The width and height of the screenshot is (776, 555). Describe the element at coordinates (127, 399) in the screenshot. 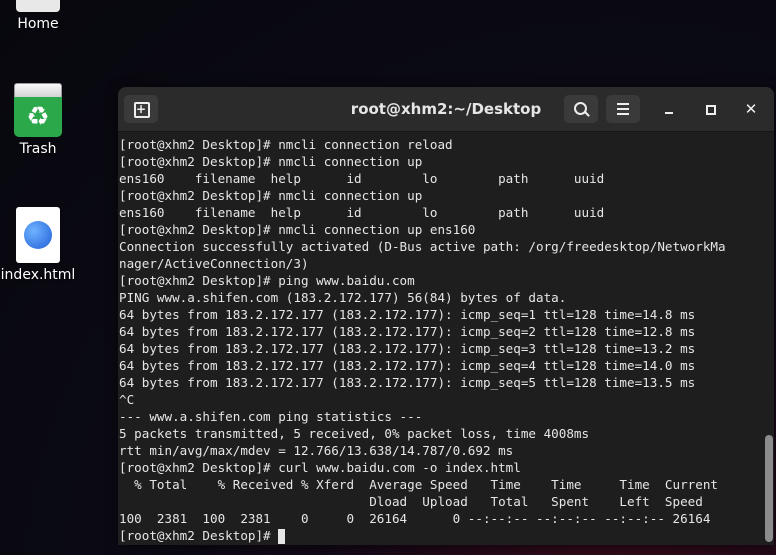

I see `terminal-line: ^C` at that location.